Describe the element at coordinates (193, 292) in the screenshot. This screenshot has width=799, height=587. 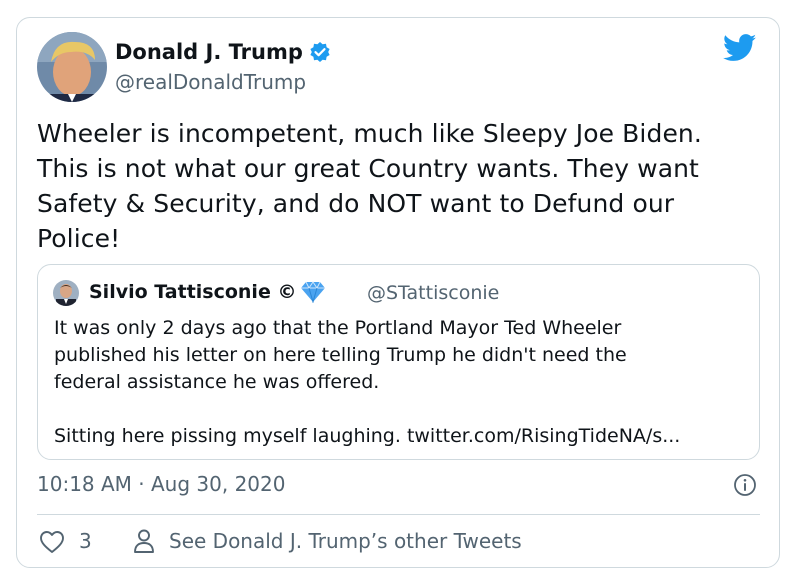
I see `quoted-author-name-text: Silvio Tattisconie ©` at that location.